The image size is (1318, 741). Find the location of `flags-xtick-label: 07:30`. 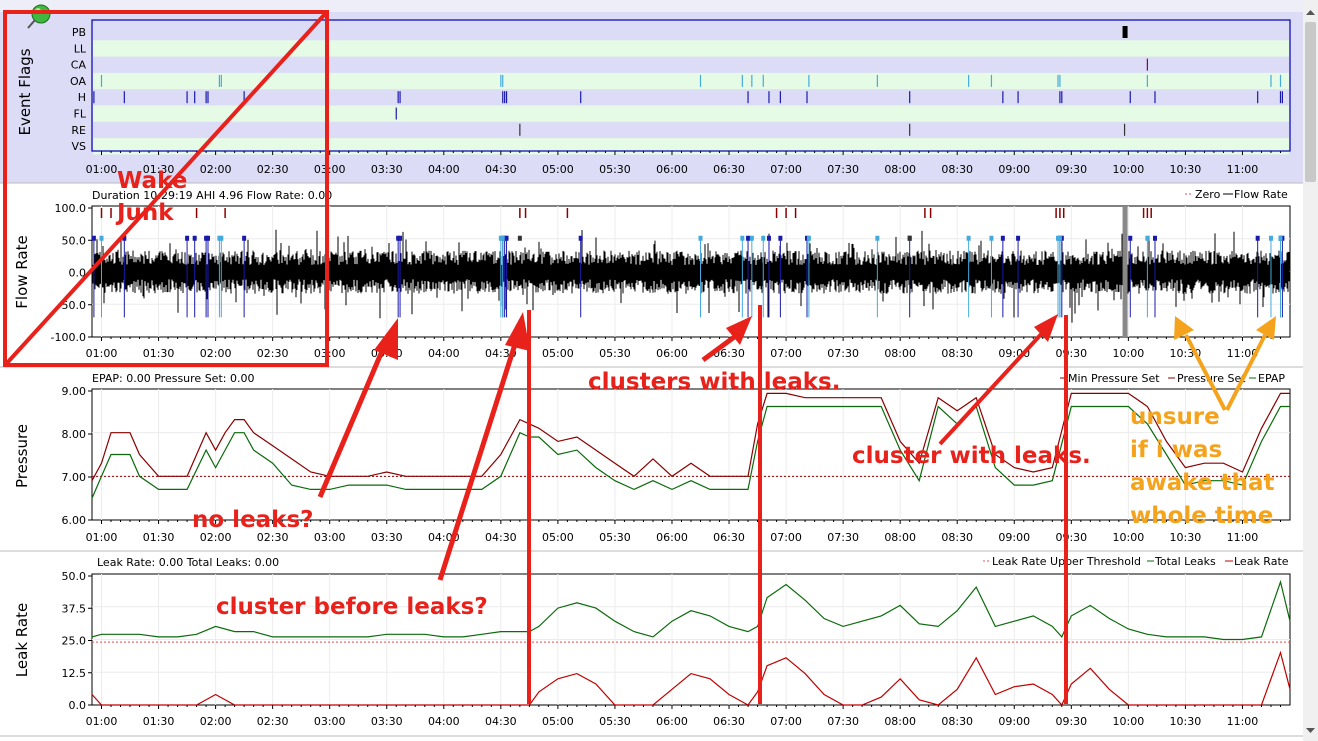

flags-xtick-label: 07:30 is located at coordinates (843, 169).